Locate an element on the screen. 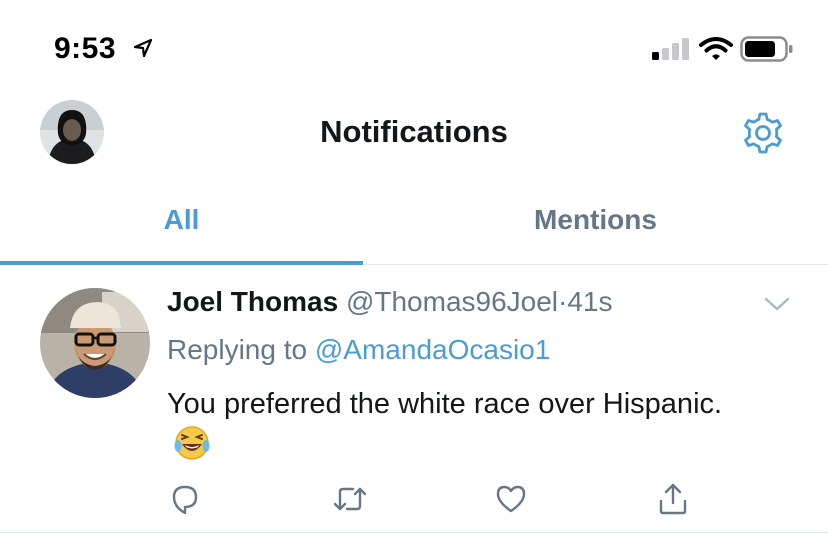 This screenshot has width=828, height=538. tweet-time: 41s is located at coordinates (590, 301).